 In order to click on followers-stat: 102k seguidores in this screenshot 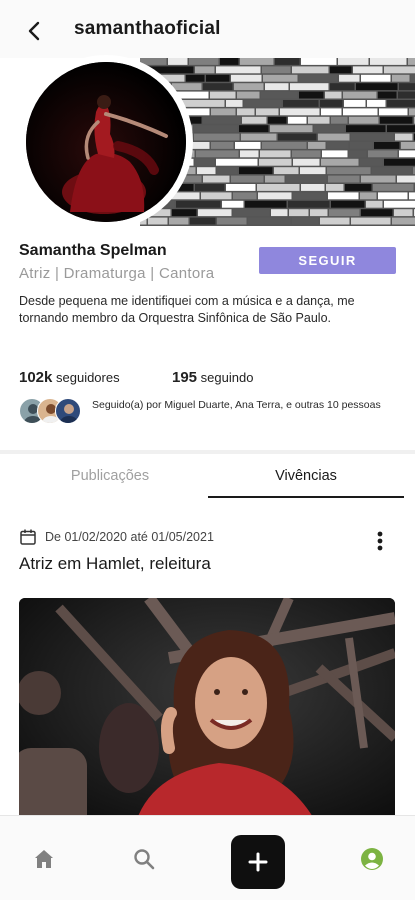, I will do `click(69, 377)`.